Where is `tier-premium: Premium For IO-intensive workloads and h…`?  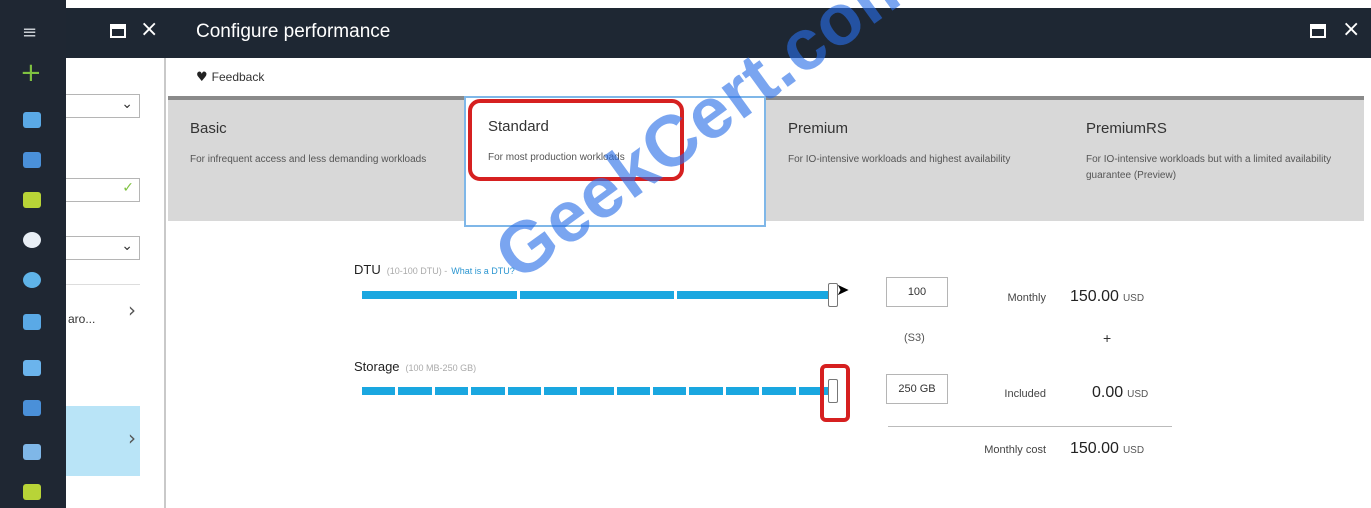 tier-premium: Premium For IO-intensive workloads and h… is located at coordinates (915, 162).